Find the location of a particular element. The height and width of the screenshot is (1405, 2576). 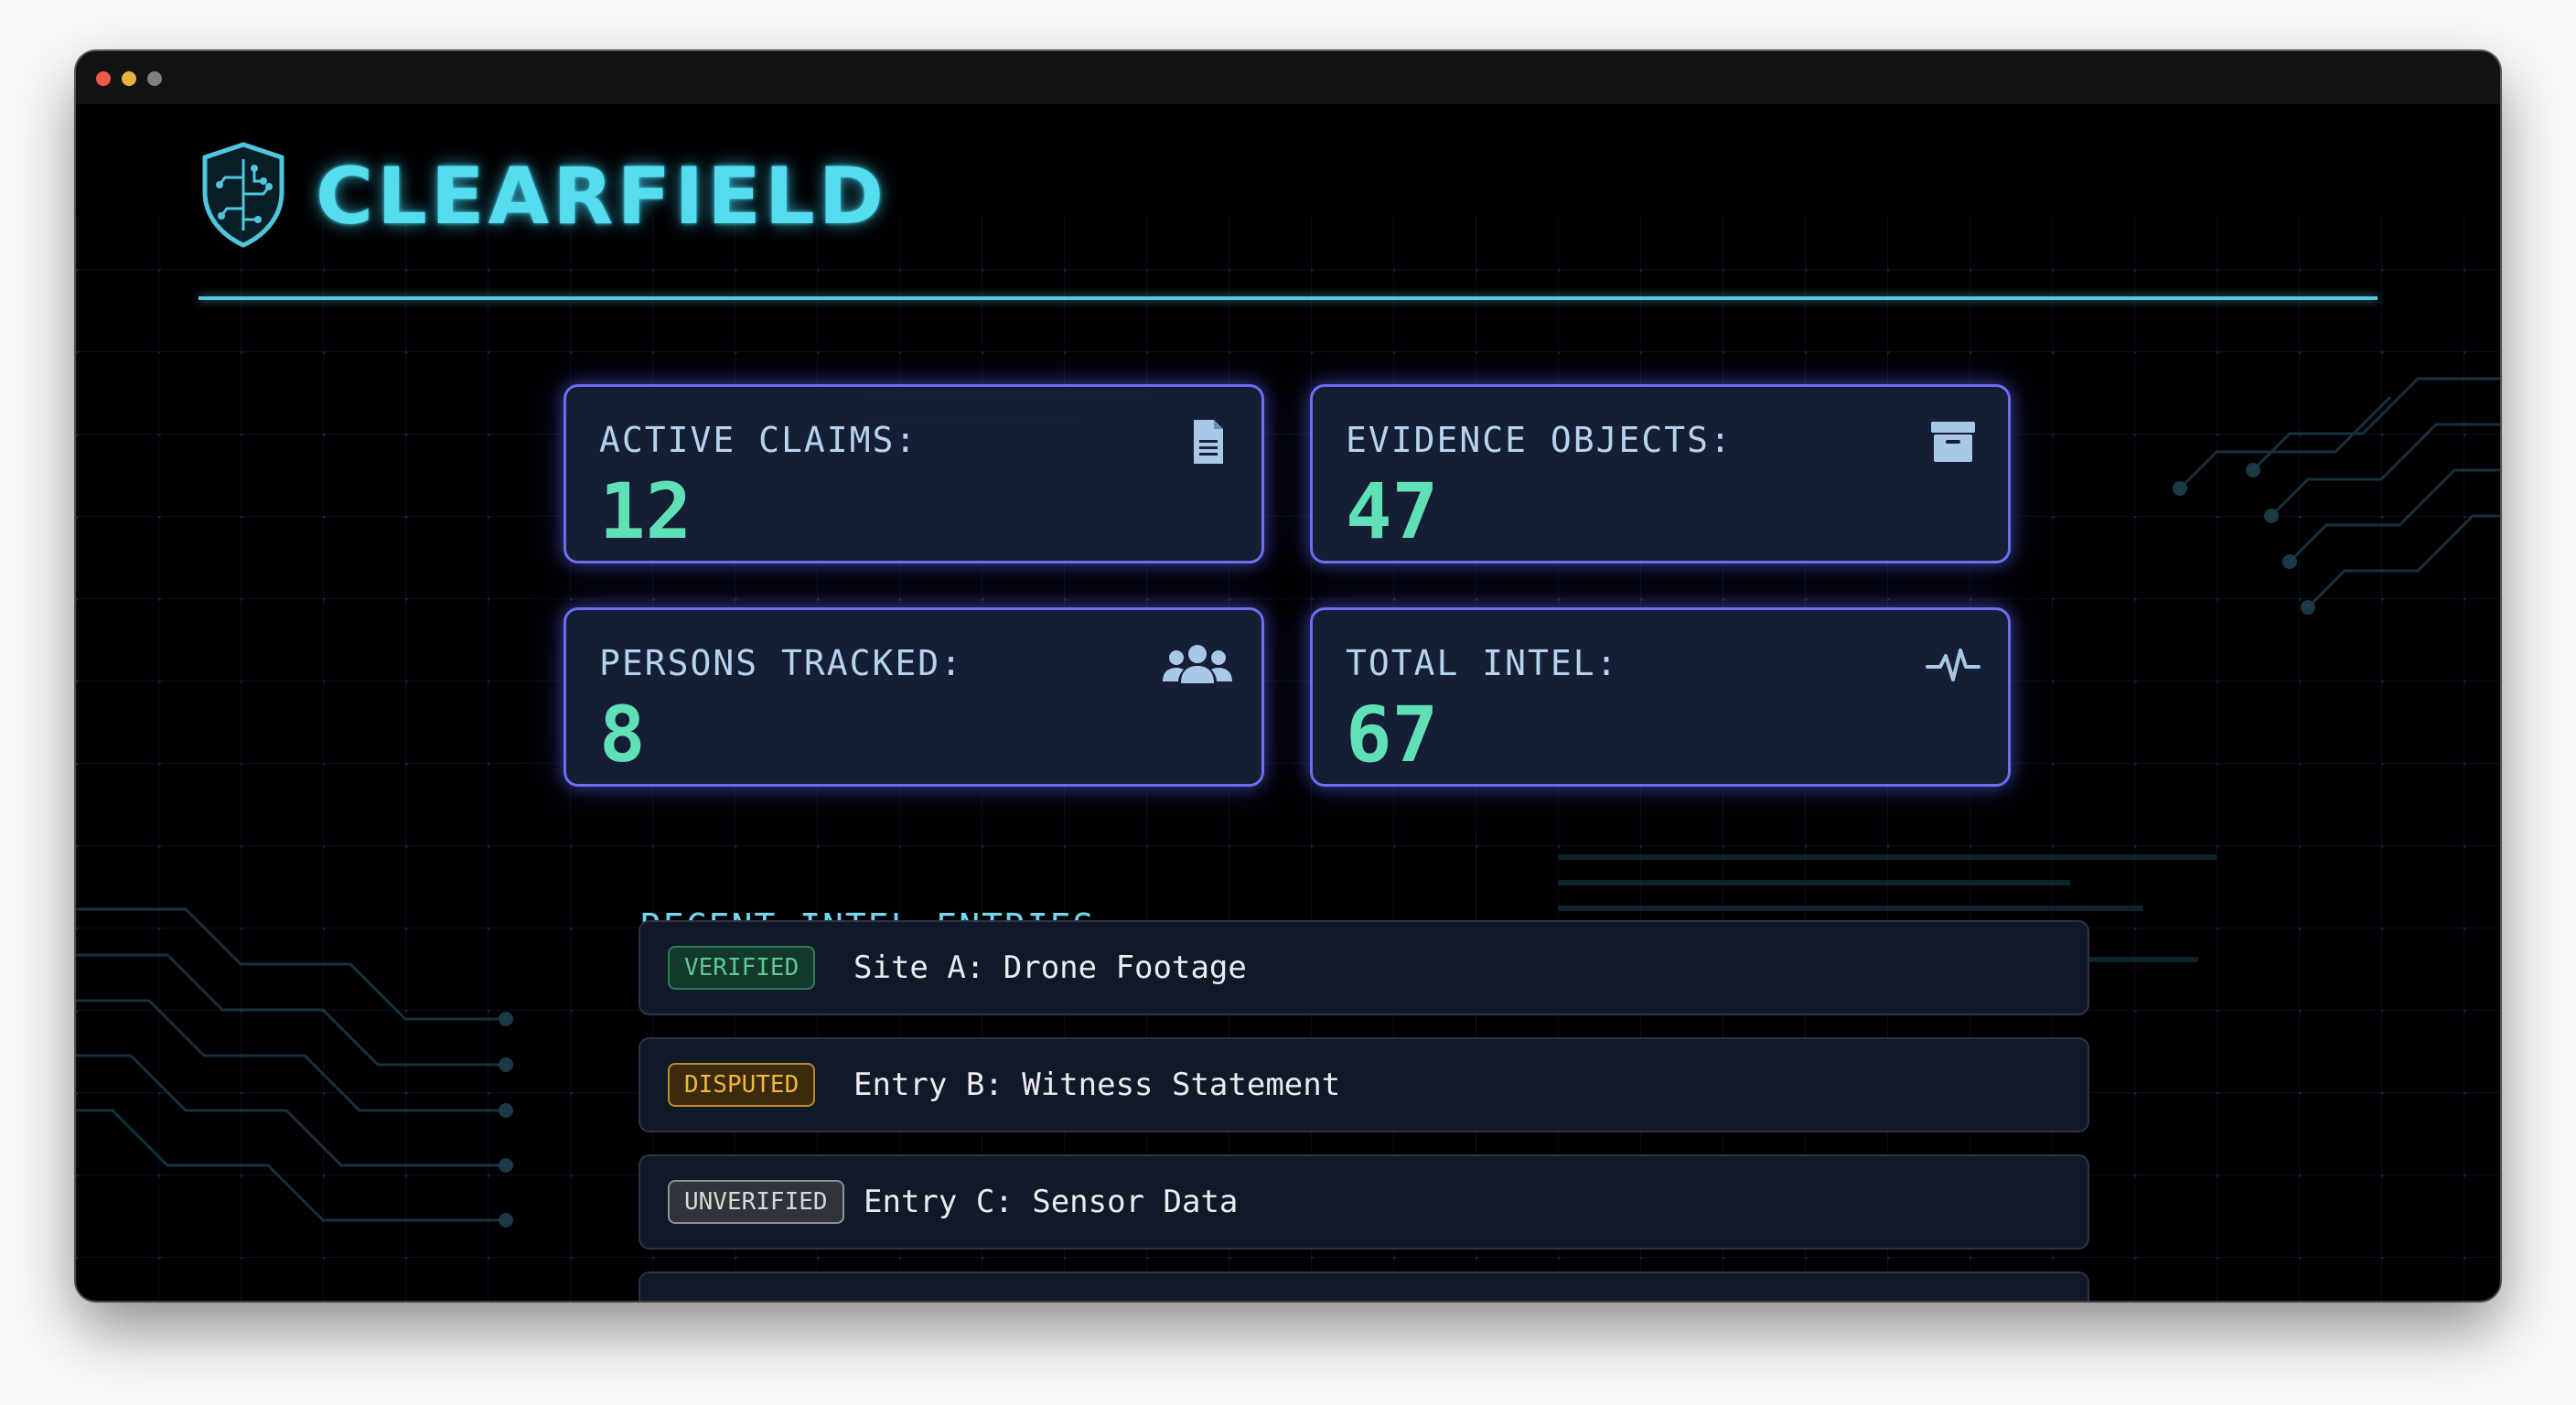

stat-label: EVIDENCE OBJECTS: is located at coordinates (1539, 440).